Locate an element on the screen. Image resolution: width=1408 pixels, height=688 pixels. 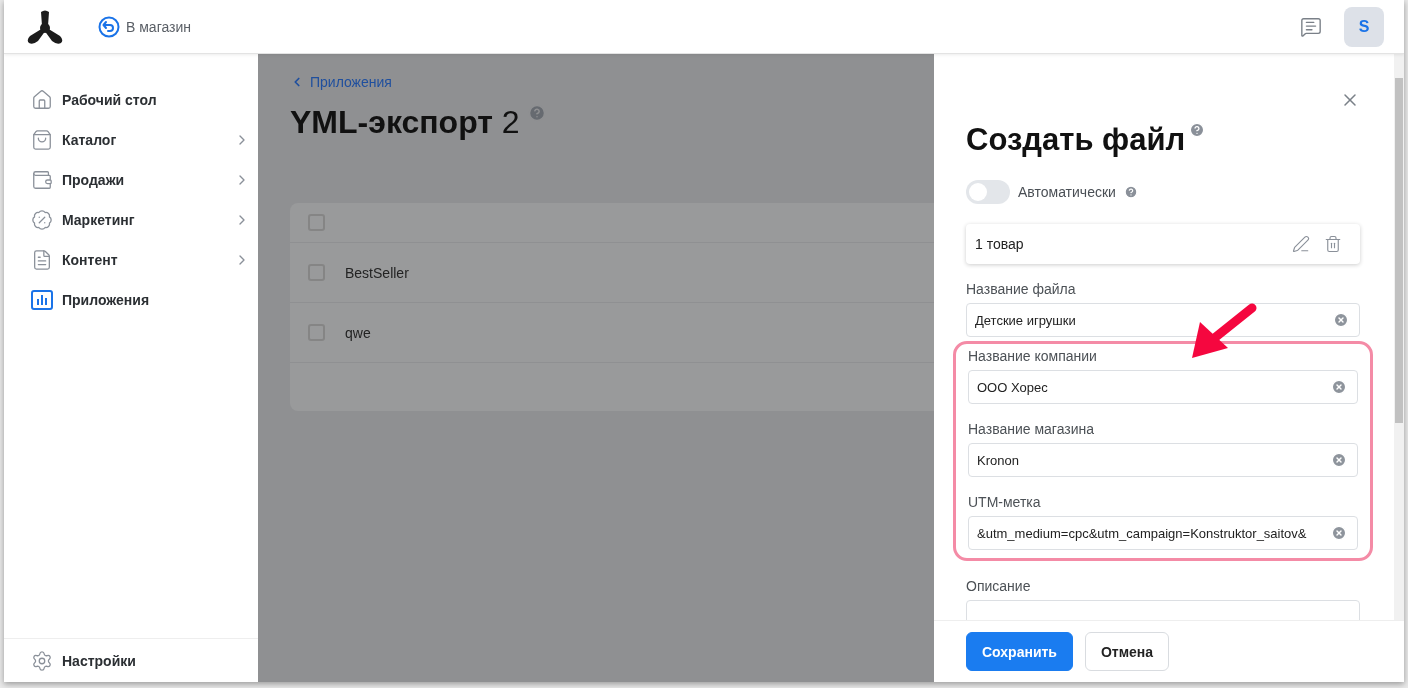
percent-icon is located at coordinates (42, 220).